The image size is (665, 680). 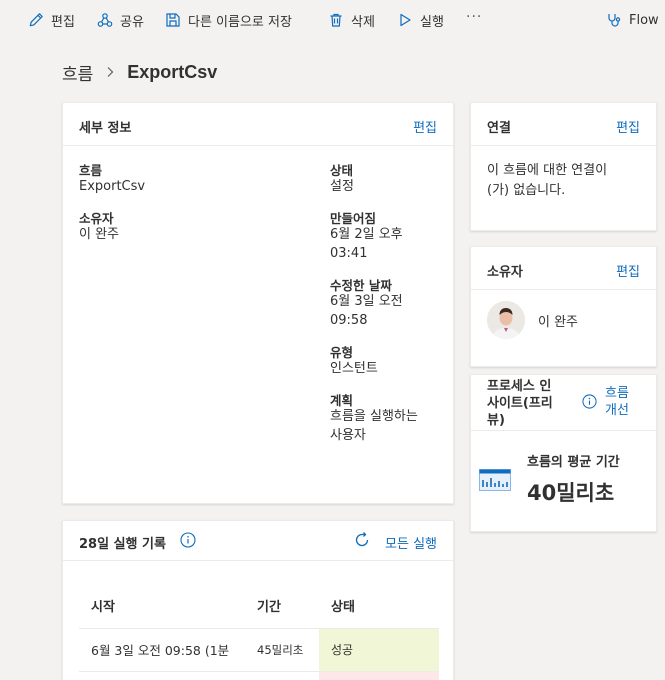 I want to click on breadcrumb-root: 흐름, so click(x=77, y=72).